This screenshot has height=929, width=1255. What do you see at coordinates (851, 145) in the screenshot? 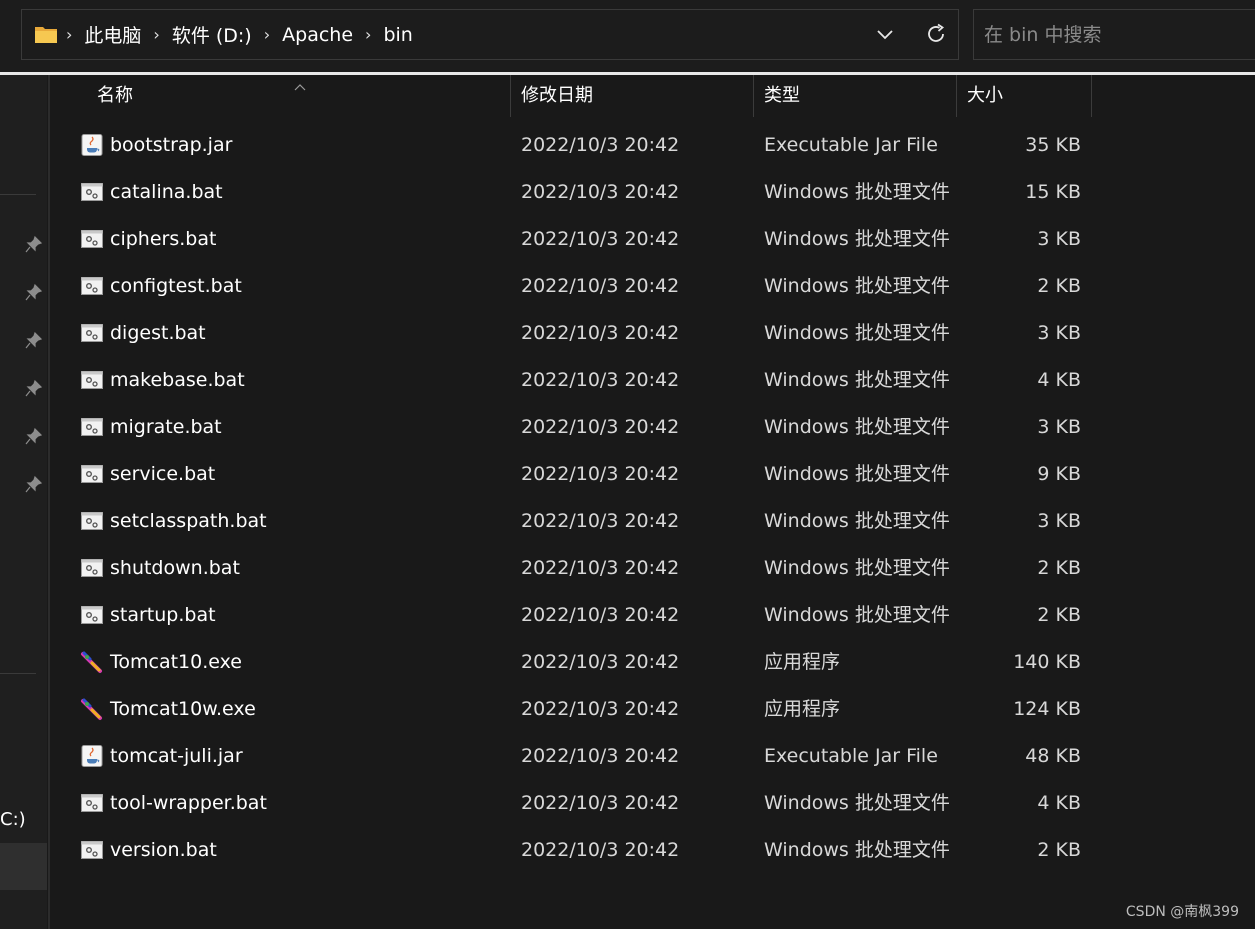
I see `file-type: Executable Jar File` at bounding box center [851, 145].